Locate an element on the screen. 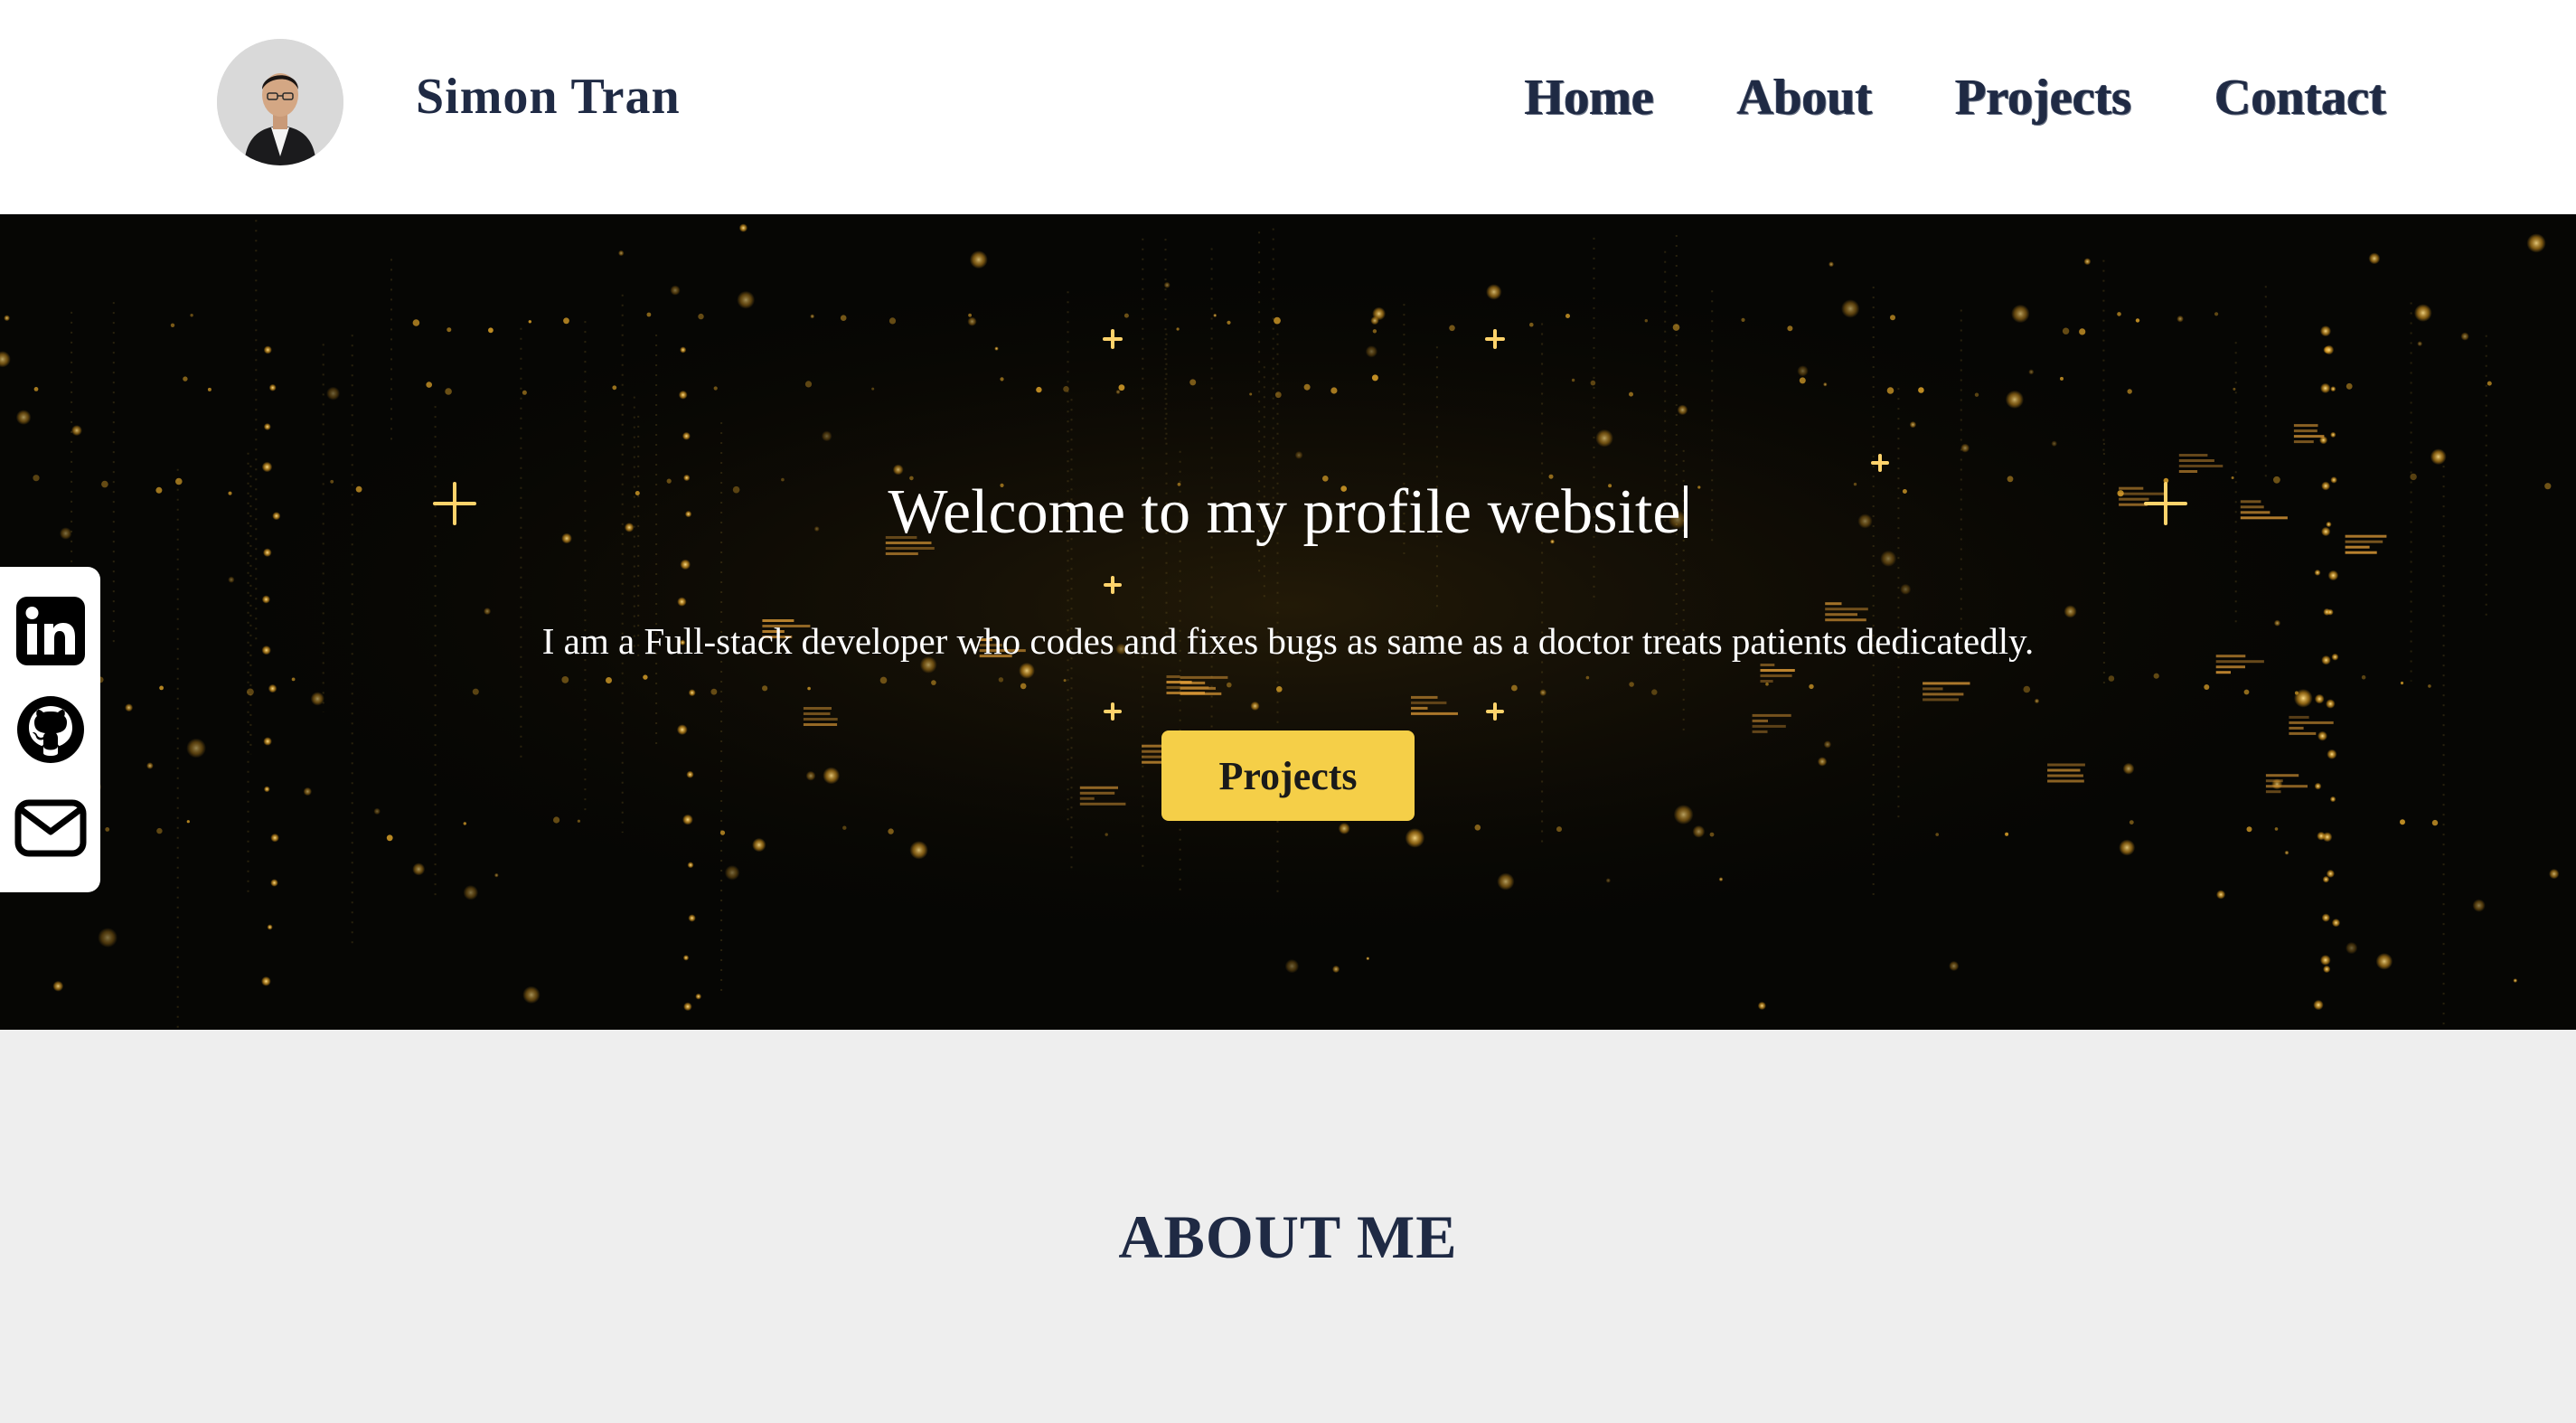 The image size is (2576, 1423). github-icon is located at coordinates (50, 729).